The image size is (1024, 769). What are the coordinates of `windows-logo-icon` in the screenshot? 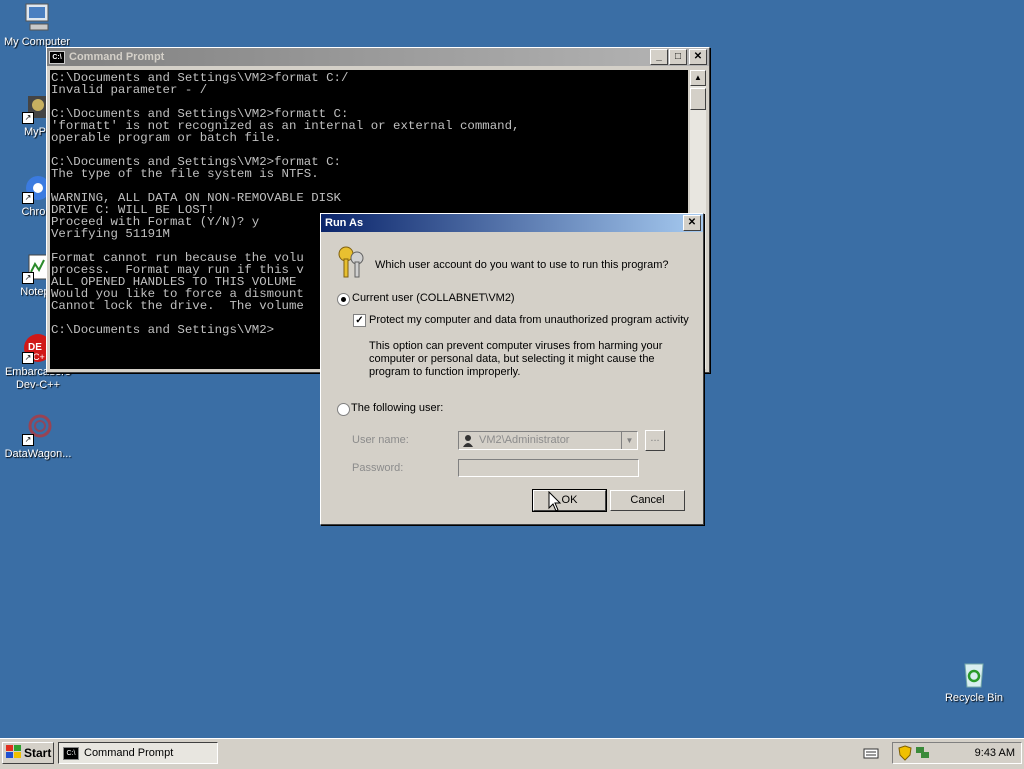 It's located at (13, 753).